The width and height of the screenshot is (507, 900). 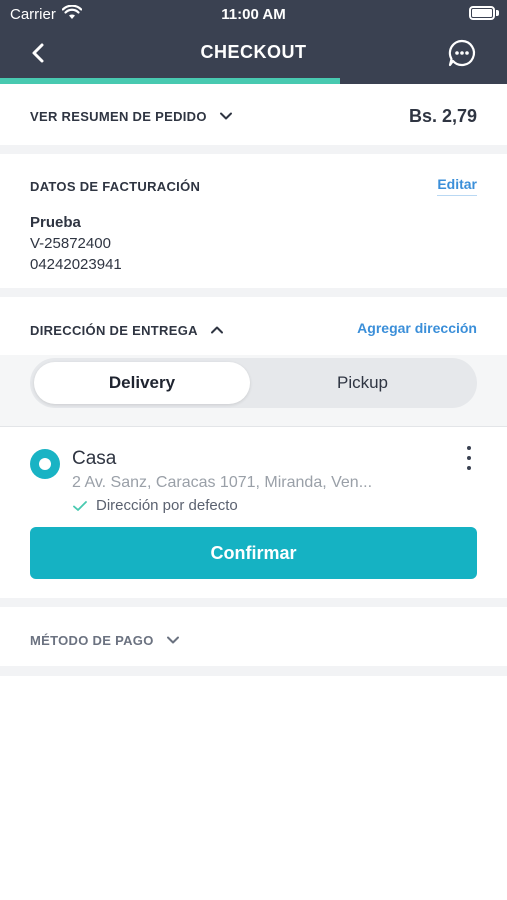 What do you see at coordinates (253, 553) in the screenshot?
I see `confirm-button: Confirmar` at bounding box center [253, 553].